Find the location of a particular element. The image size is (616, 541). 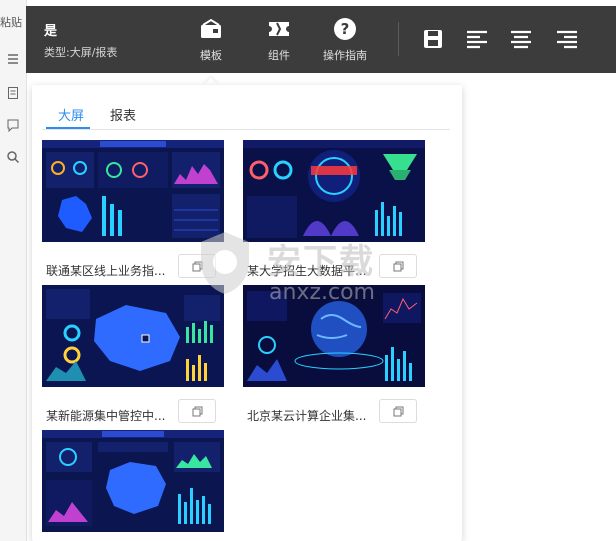

help-icon: ? is located at coordinates (345, 29).